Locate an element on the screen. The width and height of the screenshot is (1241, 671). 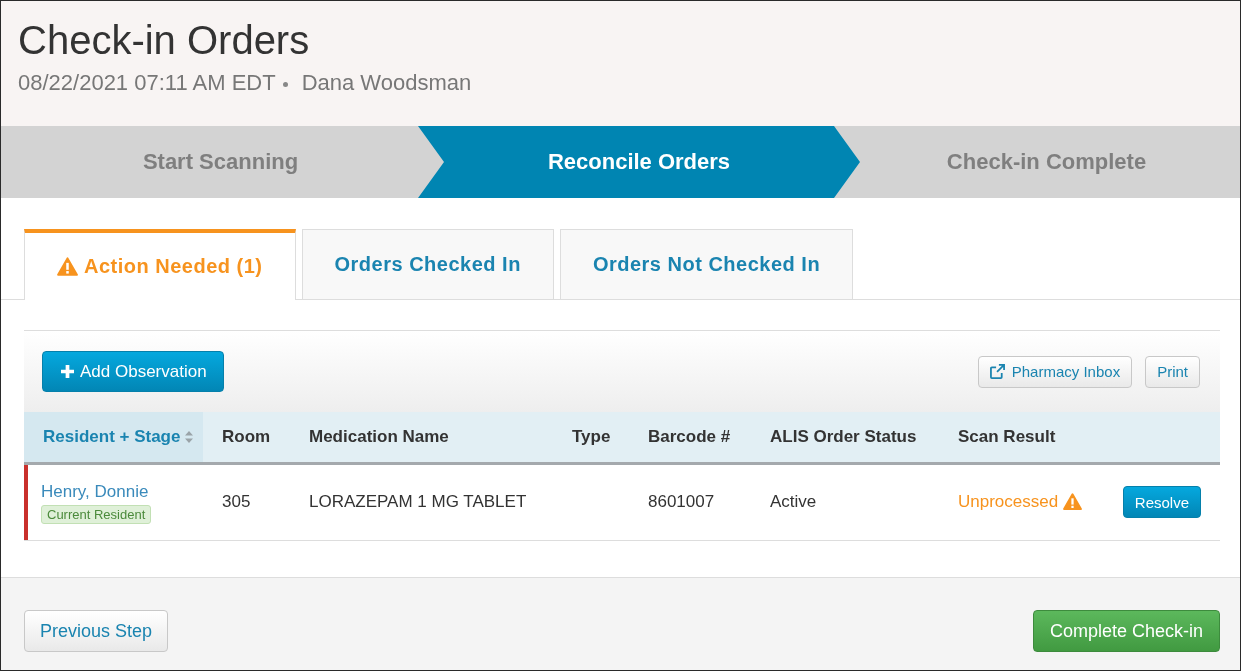
room-number: 305 is located at coordinates (236, 501).